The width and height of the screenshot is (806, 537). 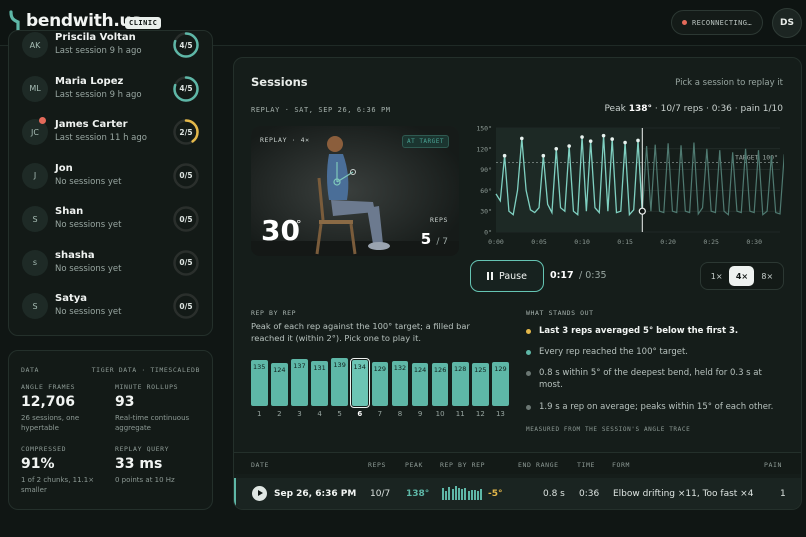 I want to click on x-tick-label: 0:30, so click(x=754, y=242).